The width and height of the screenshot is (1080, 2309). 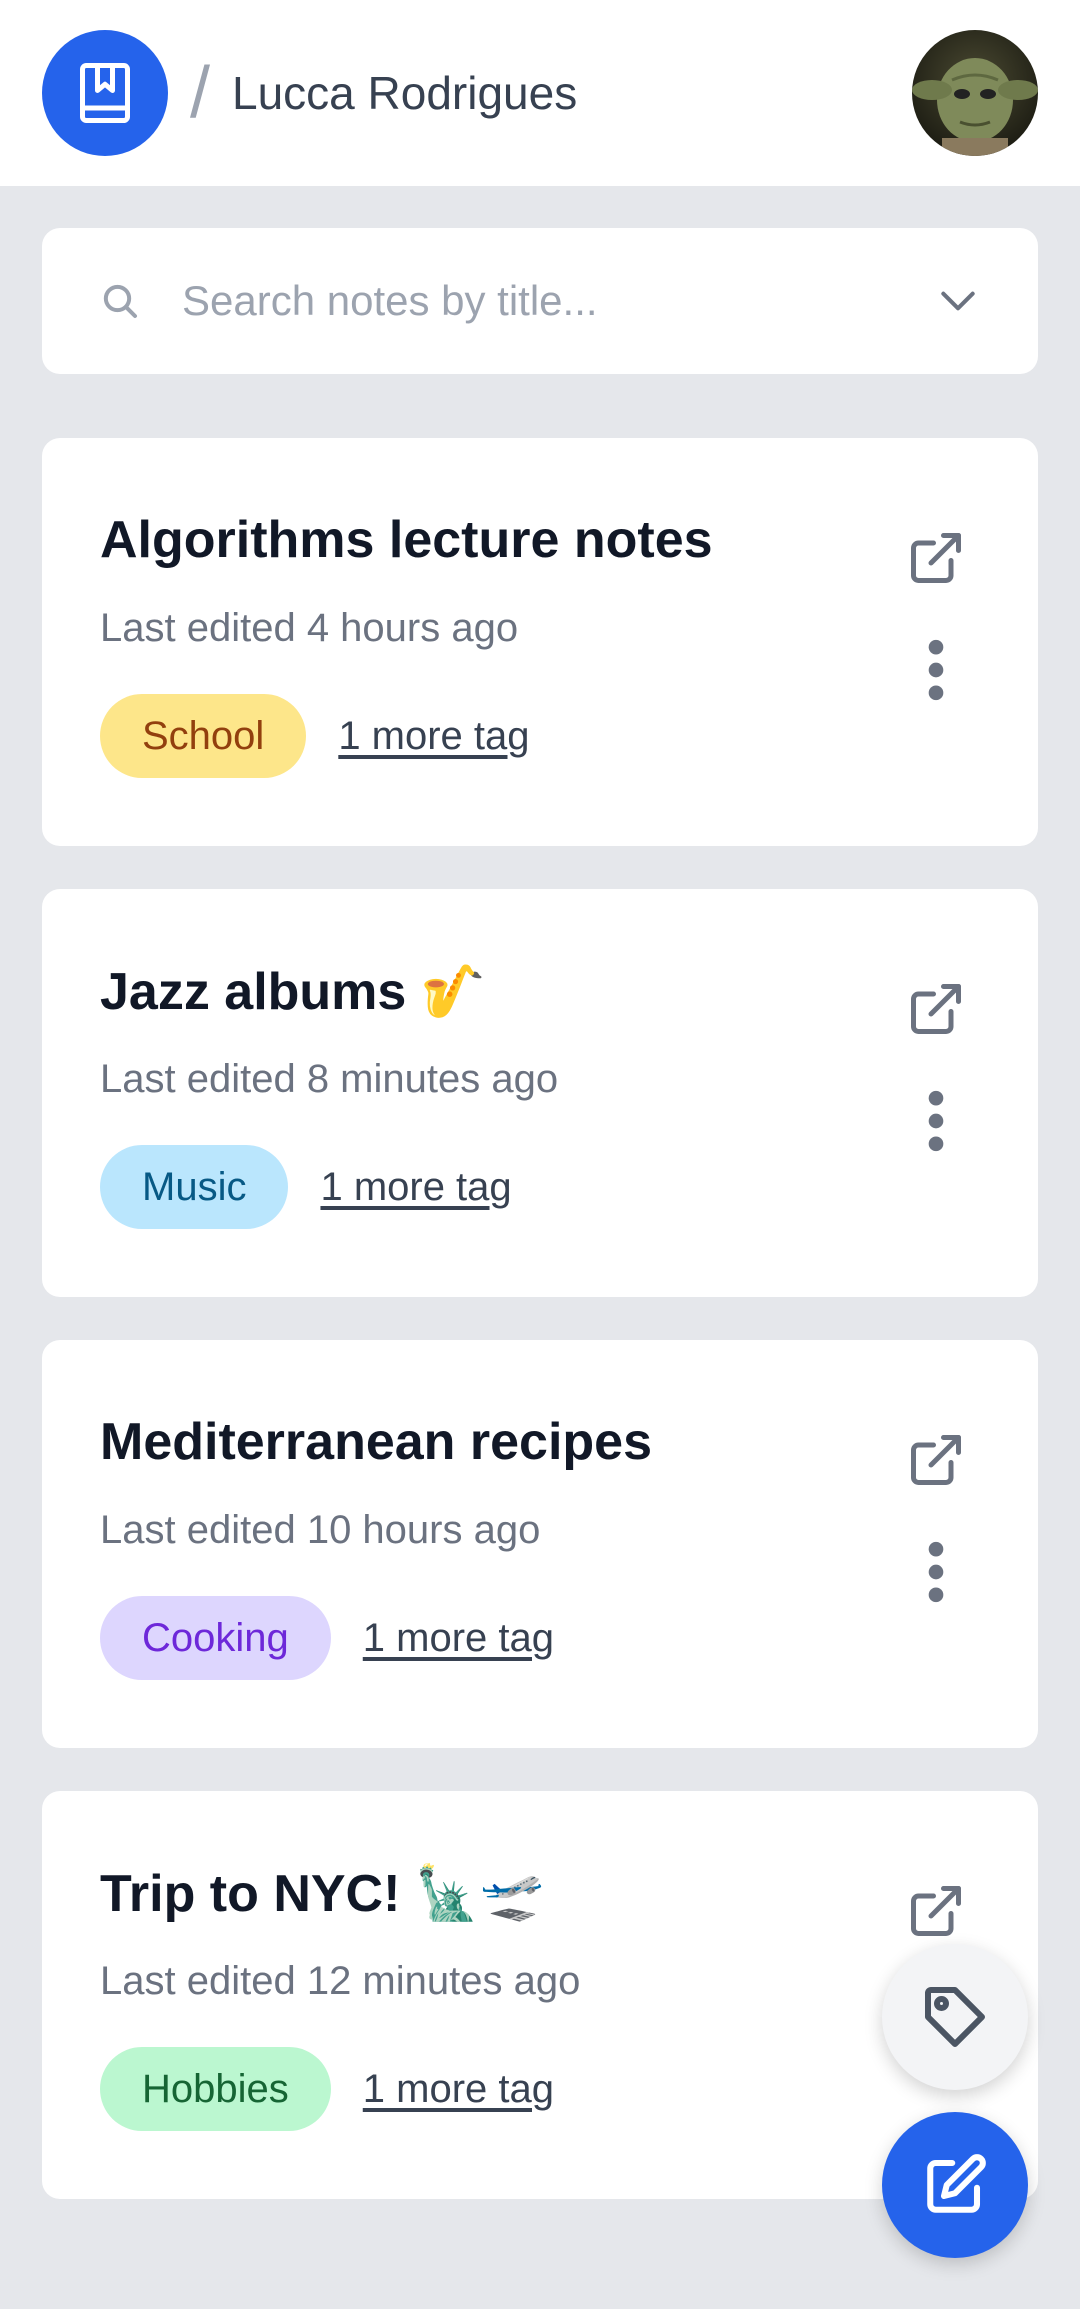 I want to click on tag-badge: School, so click(x=203, y=736).